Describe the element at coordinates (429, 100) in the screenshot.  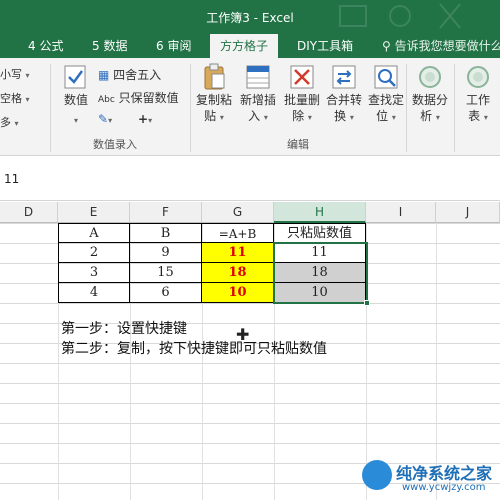
I see `analysis-label-1: 数据分` at that location.